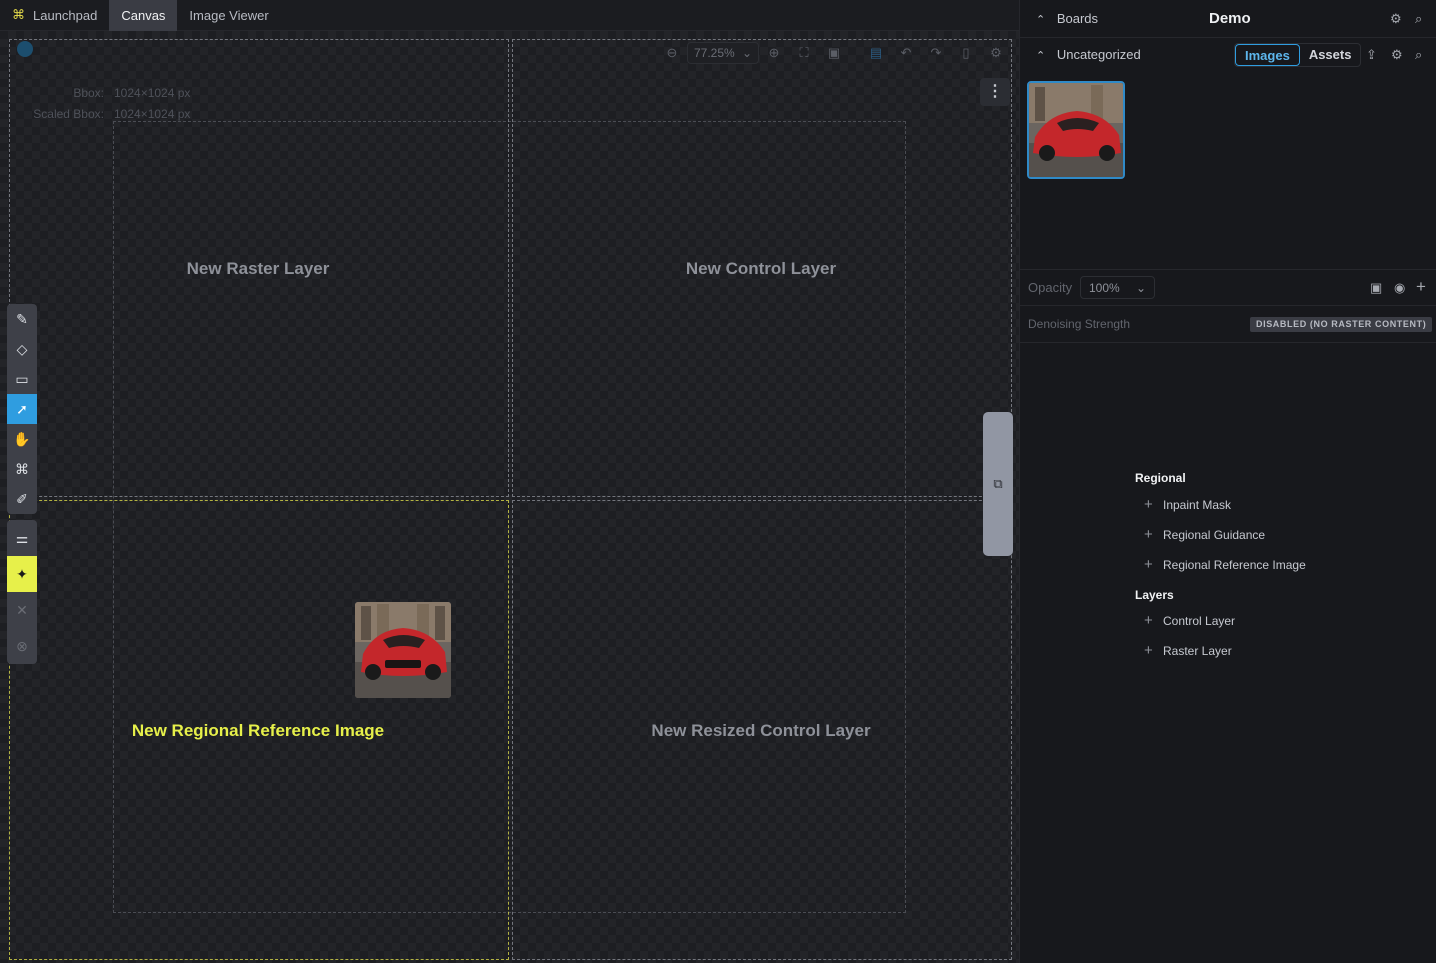 This screenshot has width=1436, height=963. I want to click on opacity-select: 100% ⌄, so click(1117, 287).